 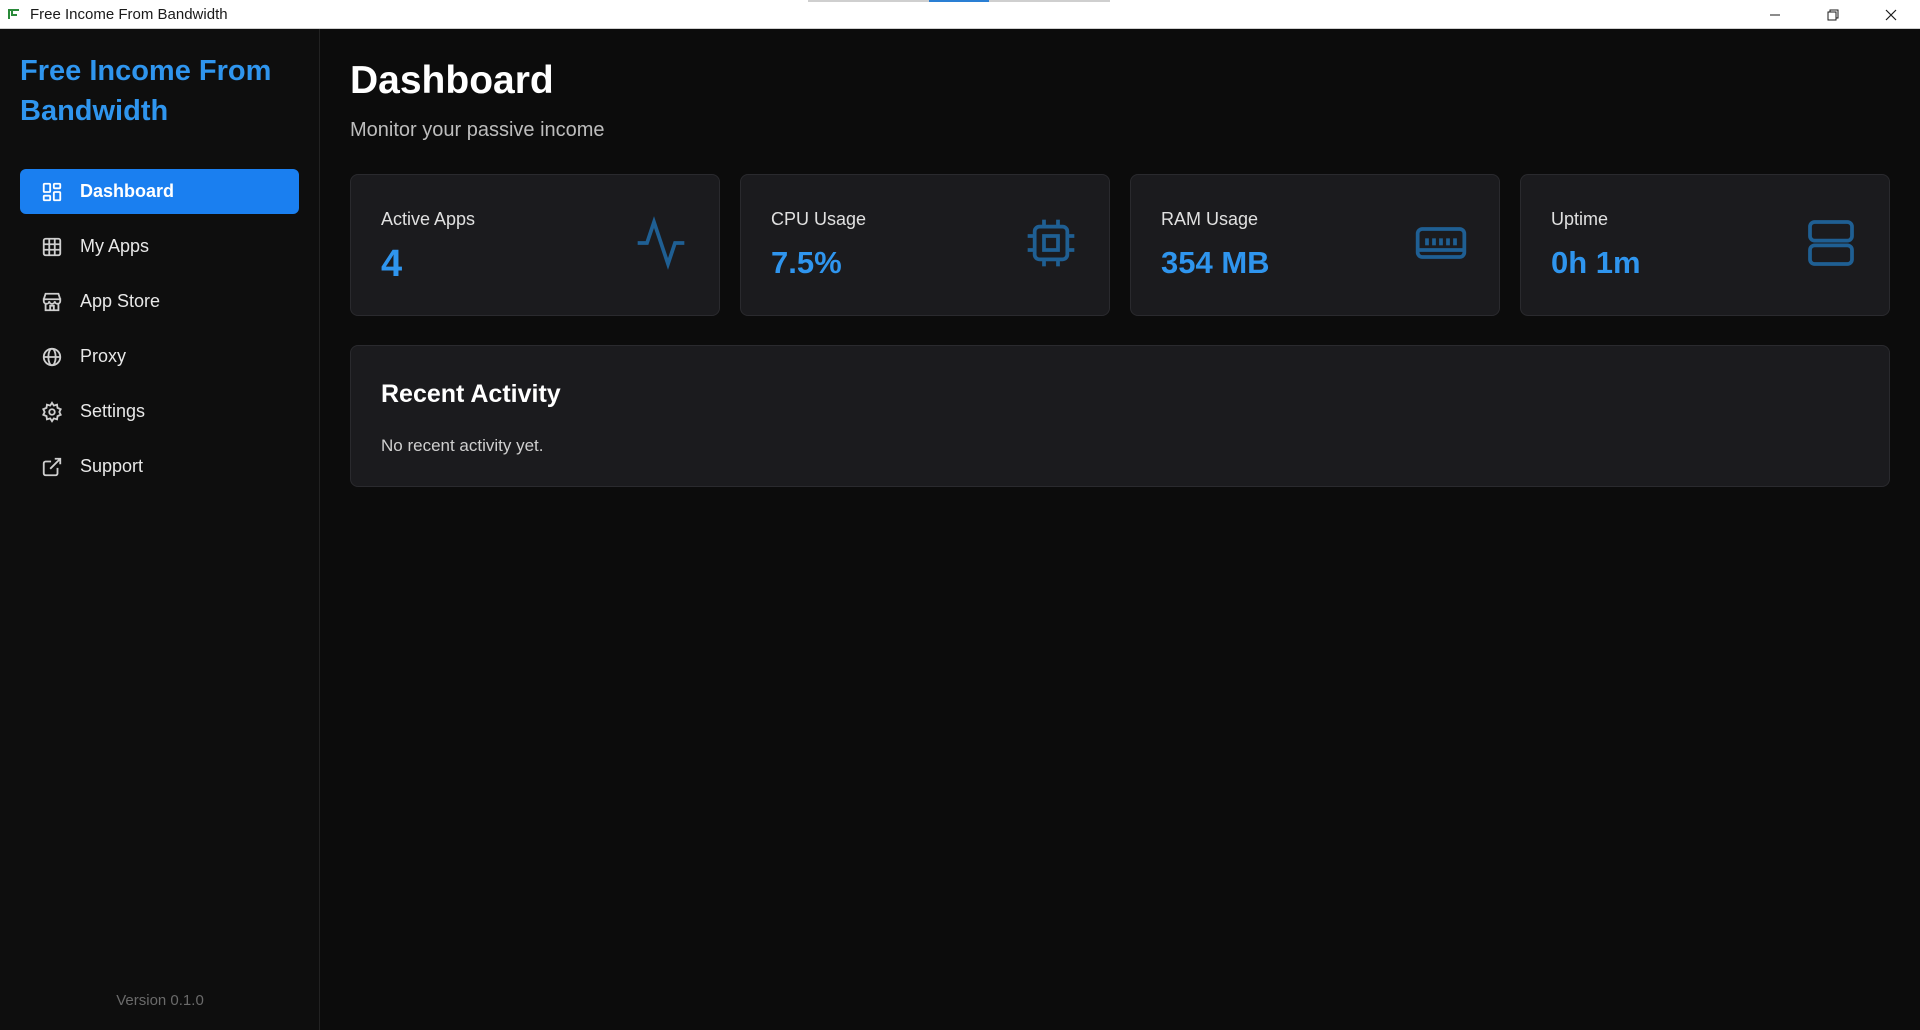 I want to click on page-subtitle: Monitor your passive income, so click(x=477, y=130).